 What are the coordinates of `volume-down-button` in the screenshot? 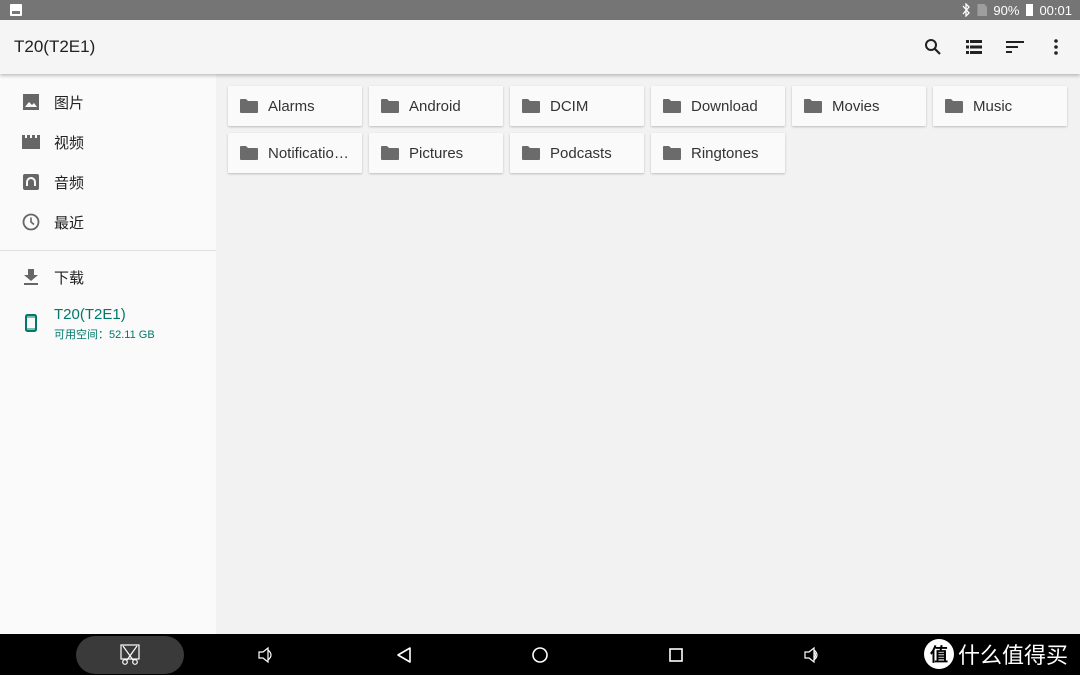 It's located at (267, 654).